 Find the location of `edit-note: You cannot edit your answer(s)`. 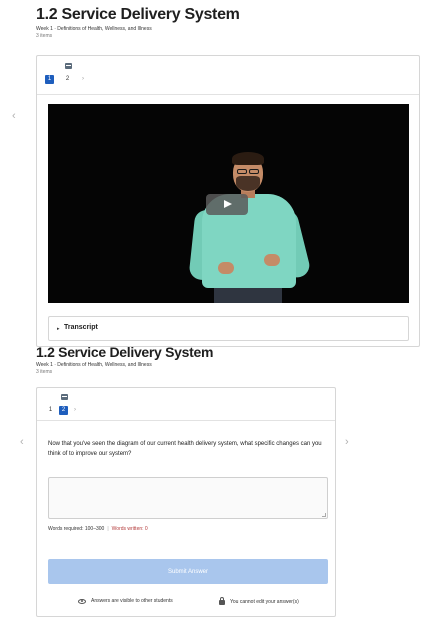

edit-note: You cannot edit your answer(s) is located at coordinates (259, 601).